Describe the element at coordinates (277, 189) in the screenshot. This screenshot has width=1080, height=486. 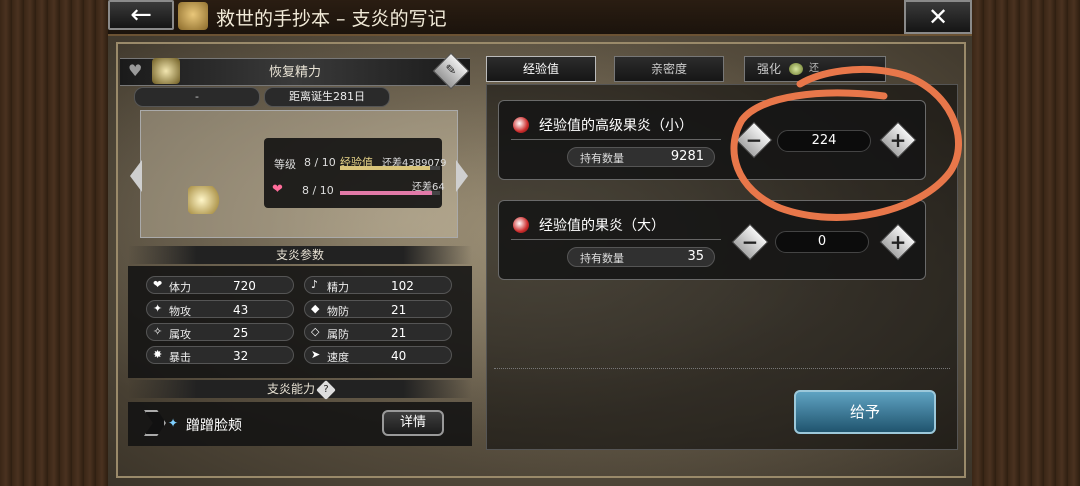
I see `affection-heart-icon: ❤` at that location.